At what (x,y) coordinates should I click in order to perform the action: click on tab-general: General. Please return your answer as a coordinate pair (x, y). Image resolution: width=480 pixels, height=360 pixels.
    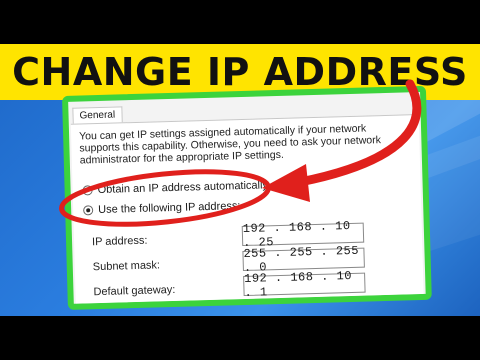
    Looking at the image, I should click on (97, 115).